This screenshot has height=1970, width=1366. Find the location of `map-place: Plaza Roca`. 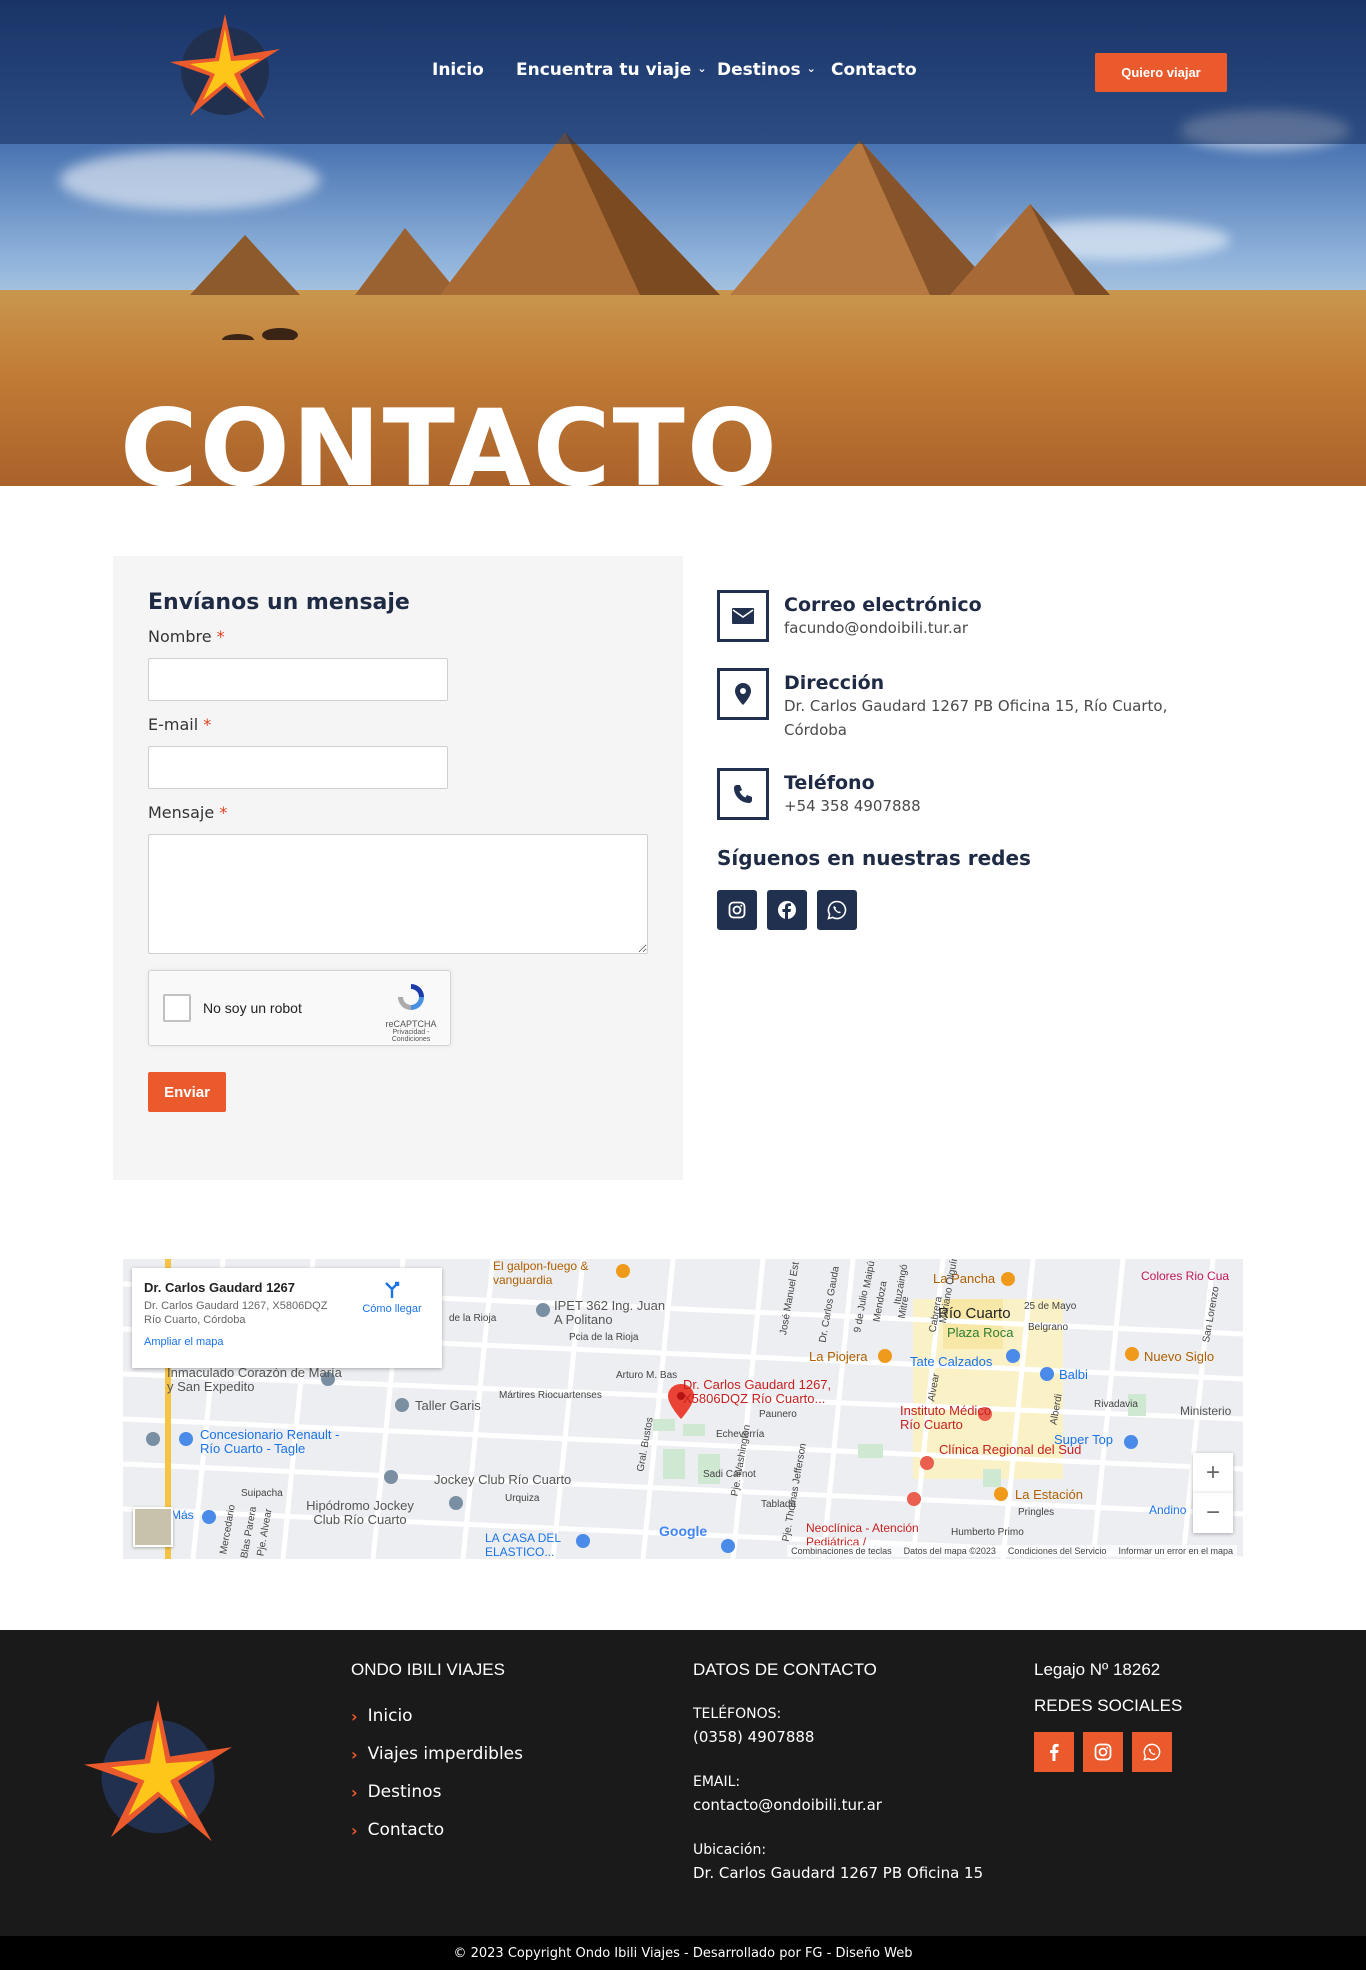

map-place: Plaza Roca is located at coordinates (980, 1332).